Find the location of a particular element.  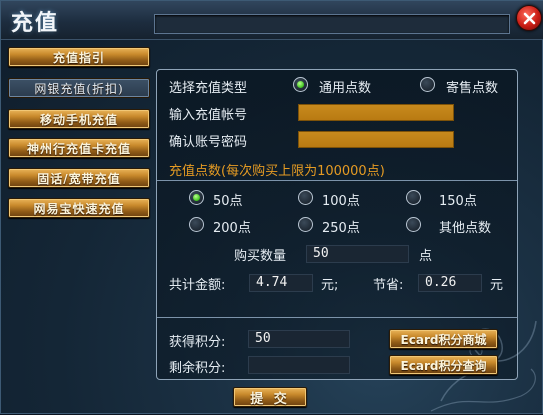

account-input is located at coordinates (376, 112).